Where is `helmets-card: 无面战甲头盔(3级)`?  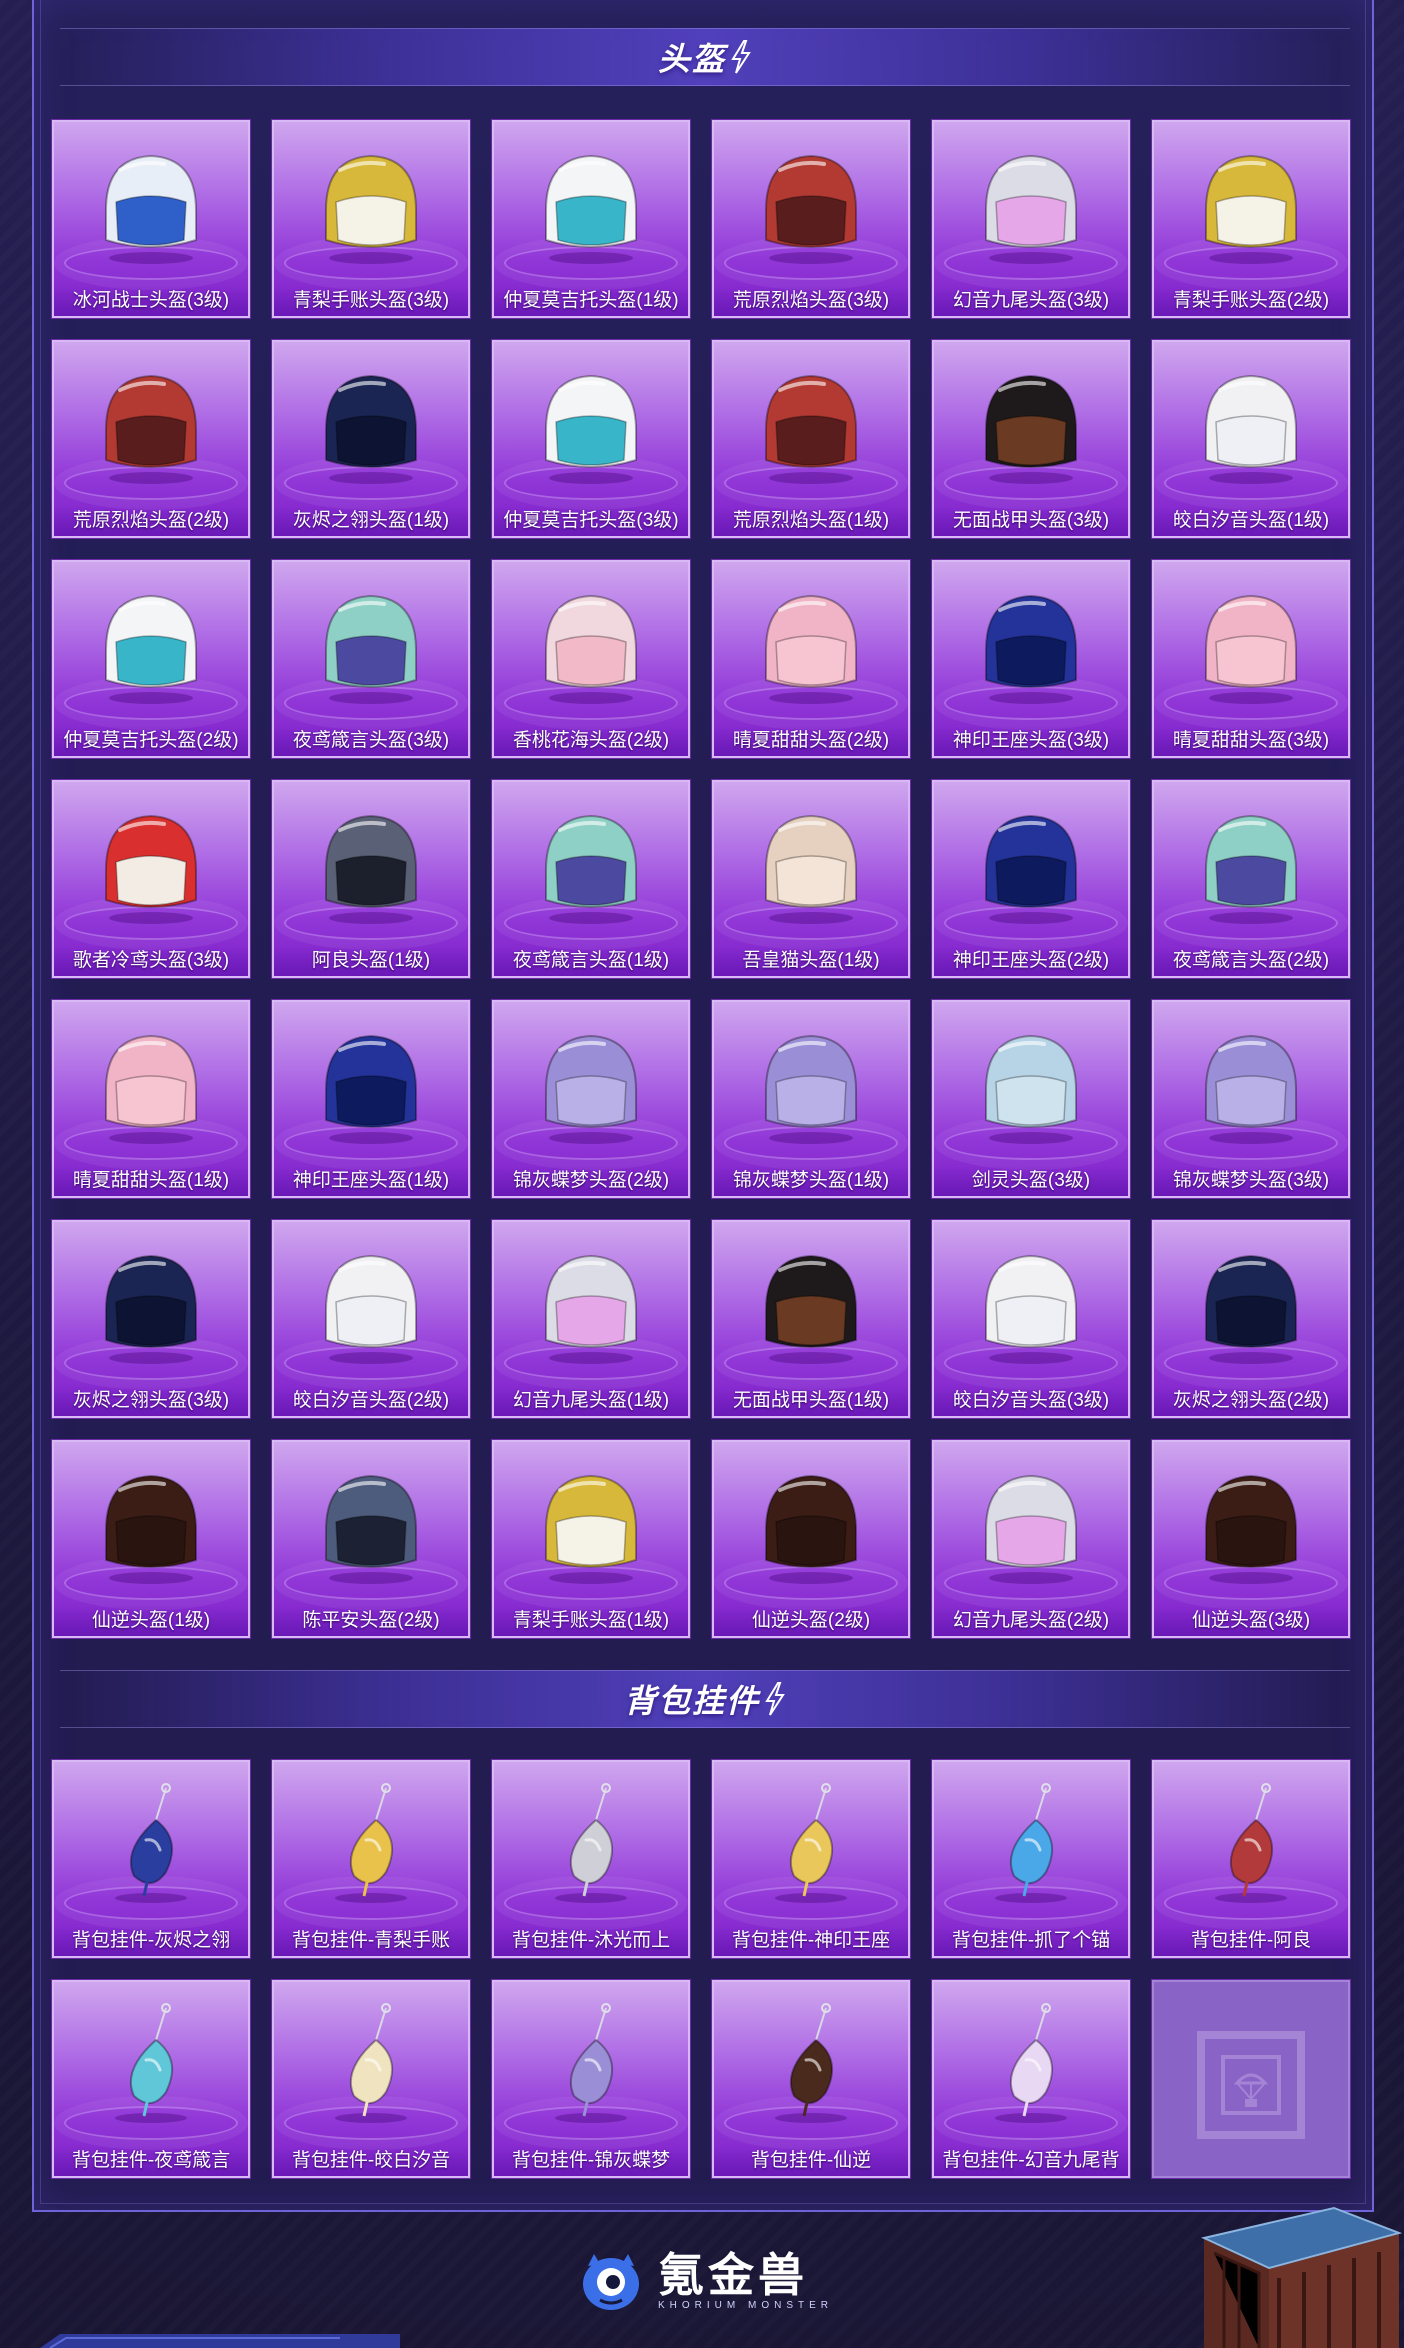
helmets-card: 无面战甲头盔(3级) is located at coordinates (1031, 439).